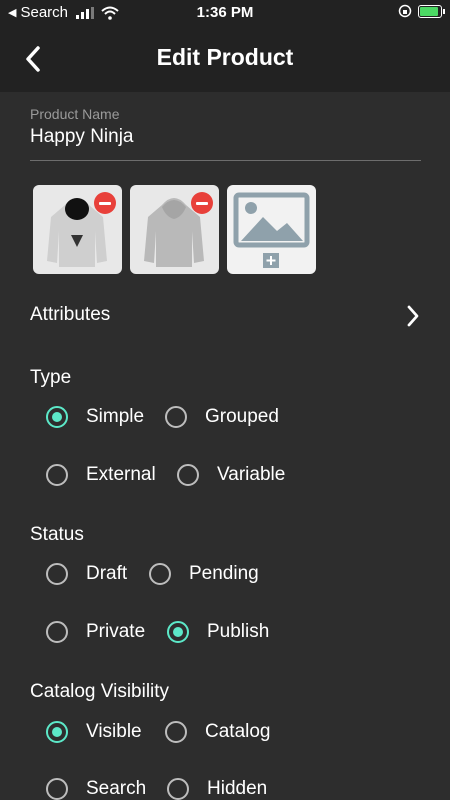  I want to click on radio-label: Catalog, so click(238, 731).